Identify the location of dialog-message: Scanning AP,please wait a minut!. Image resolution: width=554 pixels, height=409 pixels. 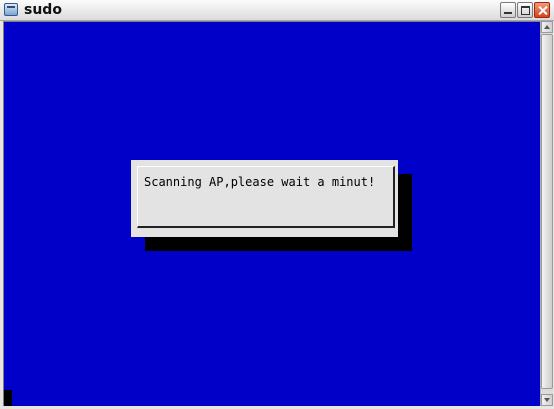
(260, 182).